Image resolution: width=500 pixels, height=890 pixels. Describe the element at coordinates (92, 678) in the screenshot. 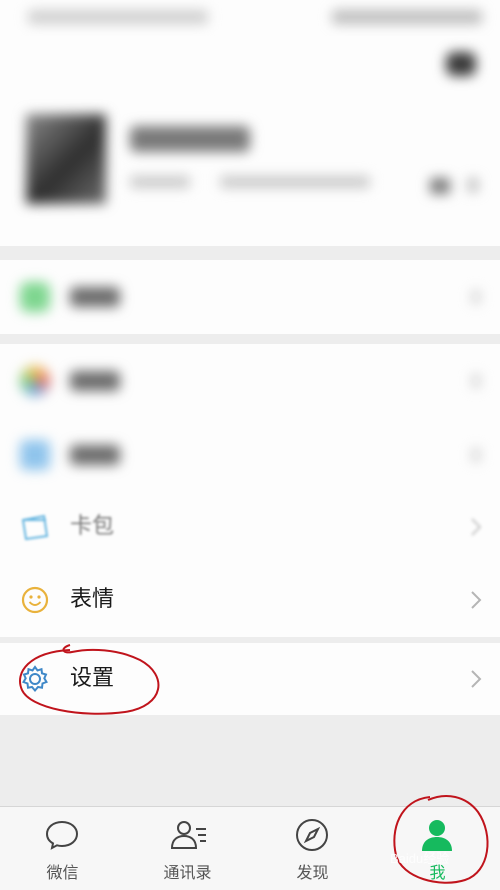

I see `menu-item-settings-label: 设置` at that location.